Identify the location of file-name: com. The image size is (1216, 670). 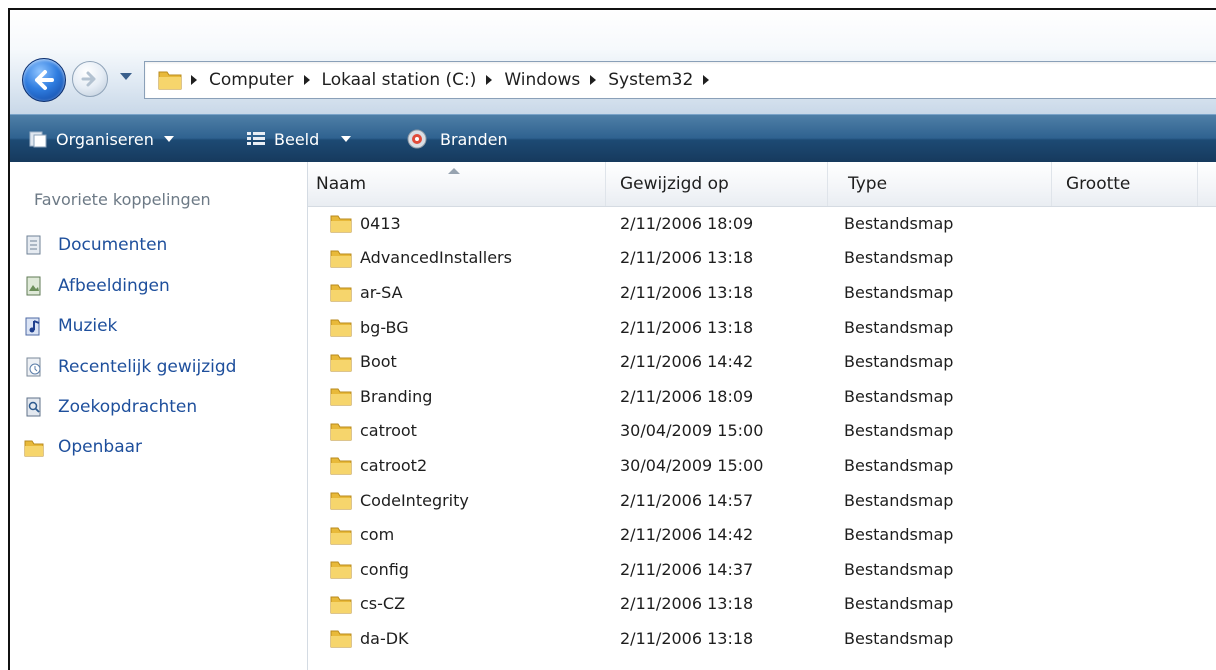
(377, 535).